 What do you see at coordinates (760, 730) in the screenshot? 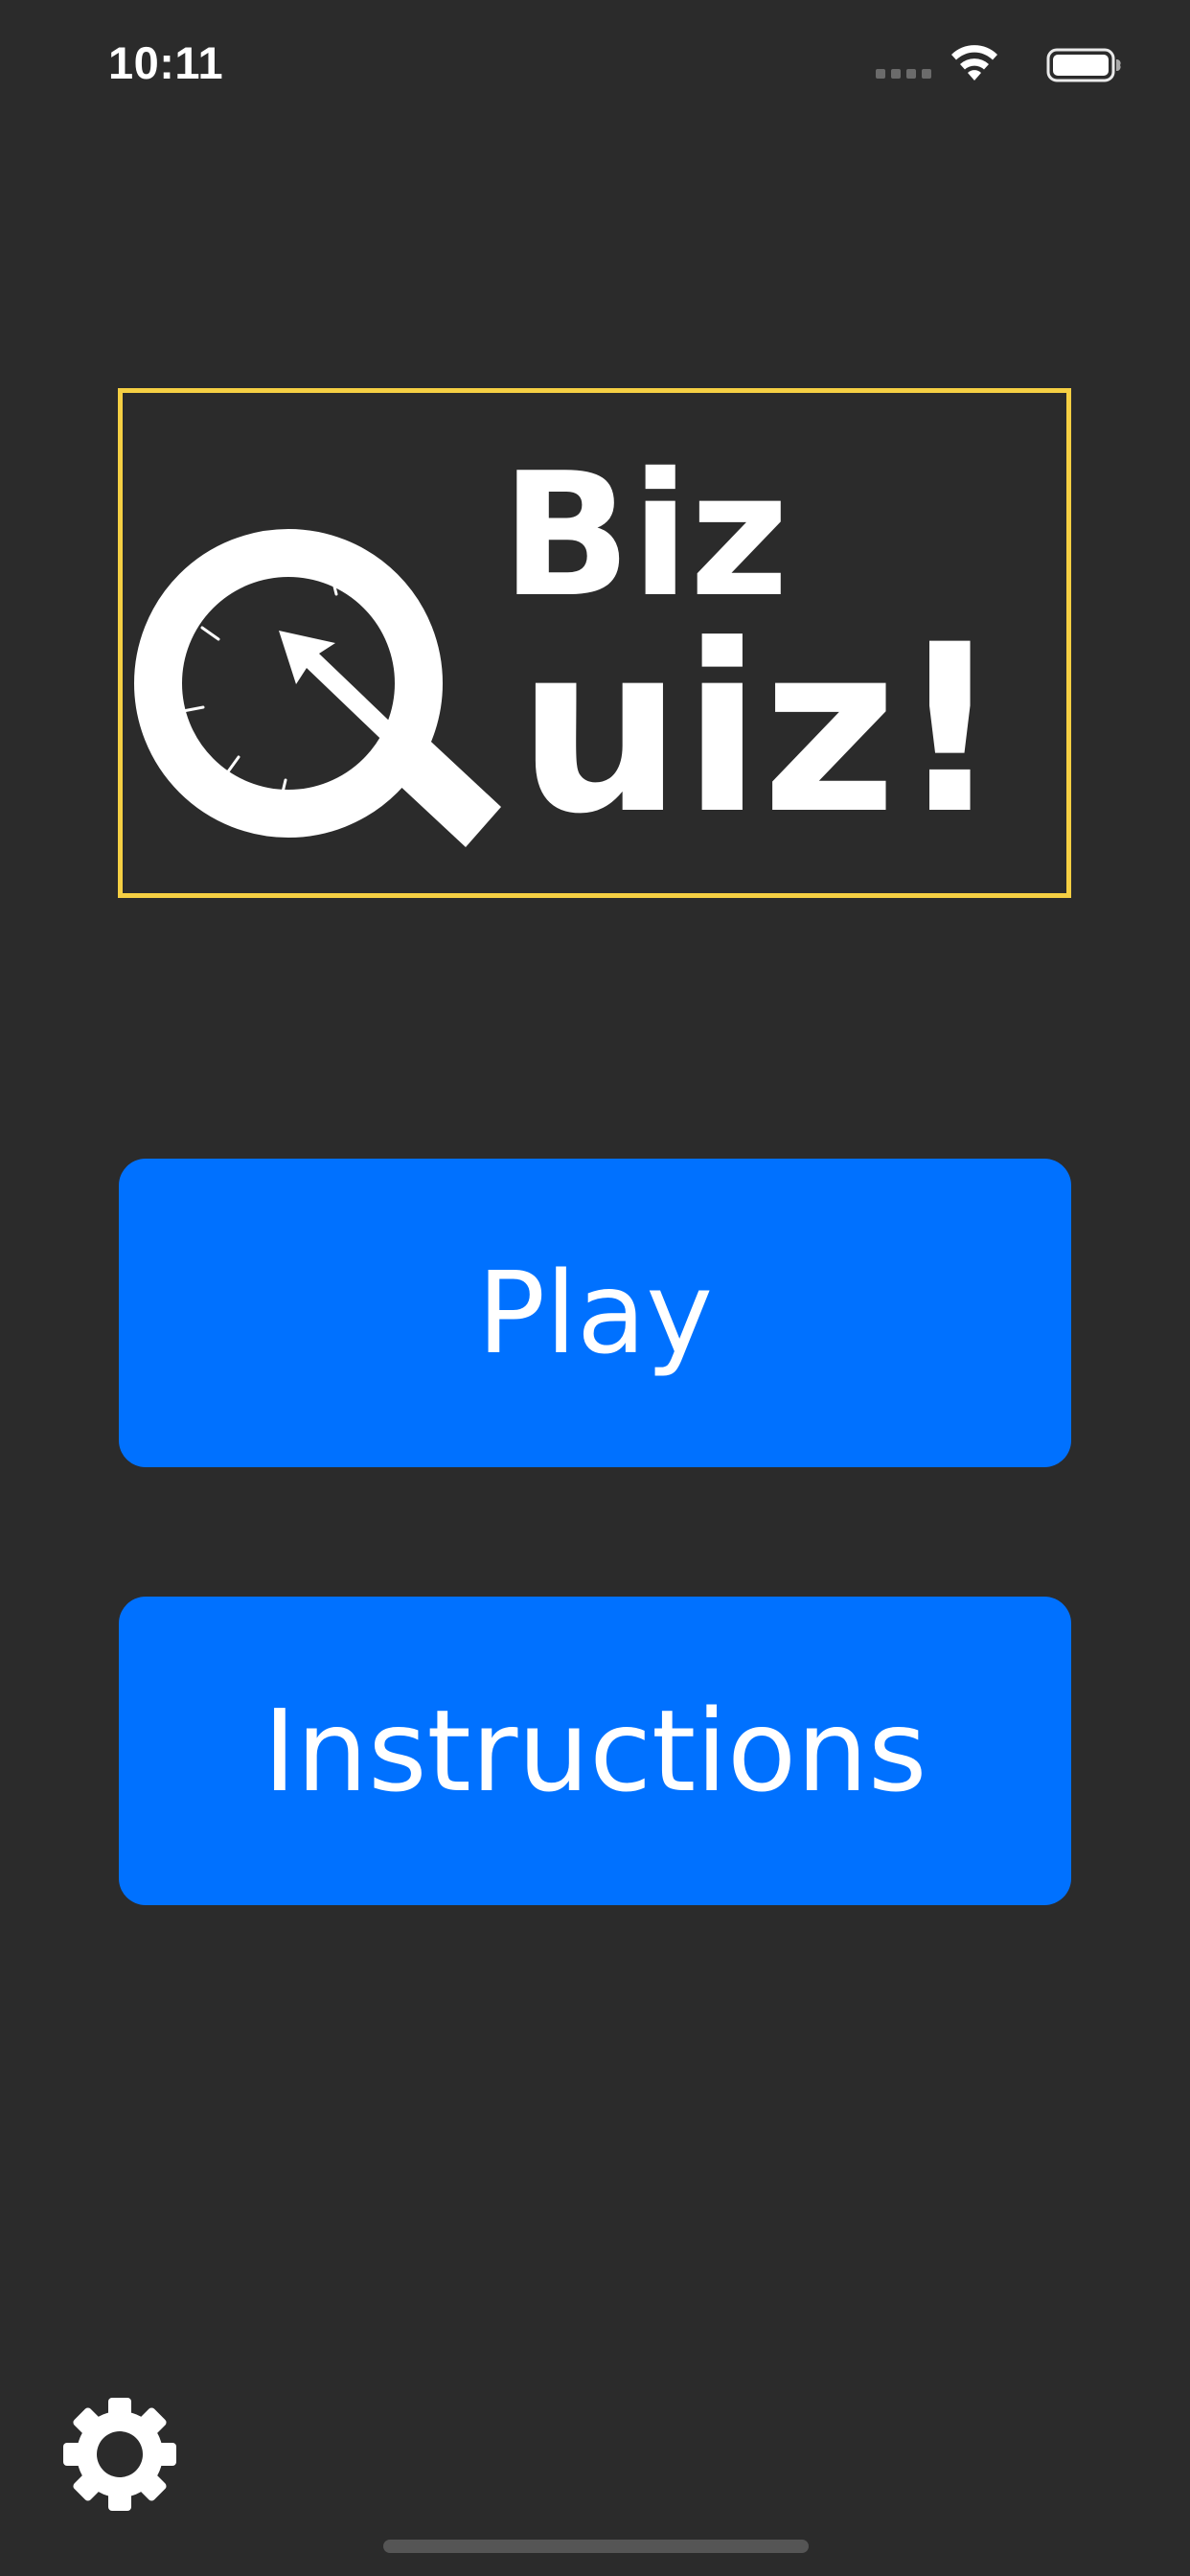
I see `logo-word-quiz: uiz!` at bounding box center [760, 730].